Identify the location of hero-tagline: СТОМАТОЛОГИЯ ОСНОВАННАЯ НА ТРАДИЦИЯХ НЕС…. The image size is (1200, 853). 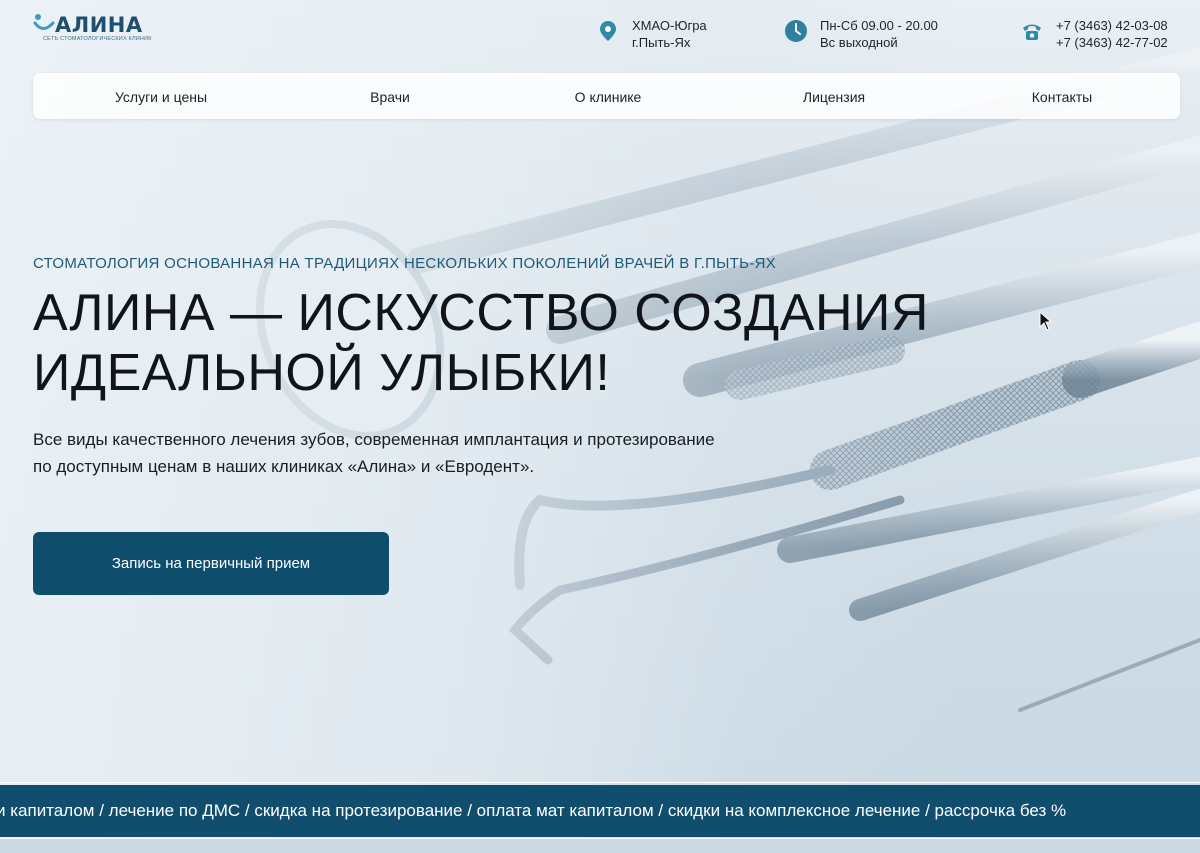
(405, 263).